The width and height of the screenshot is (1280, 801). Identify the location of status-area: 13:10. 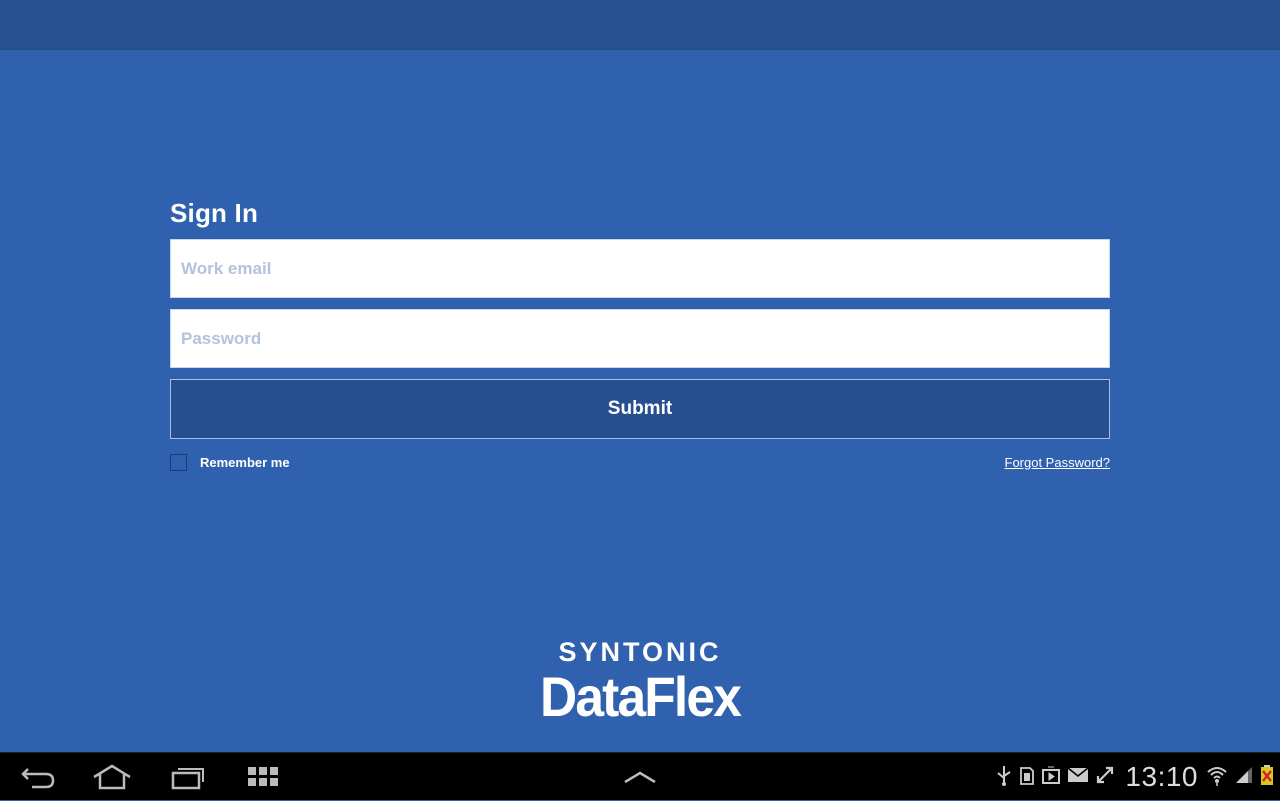
(1137, 777).